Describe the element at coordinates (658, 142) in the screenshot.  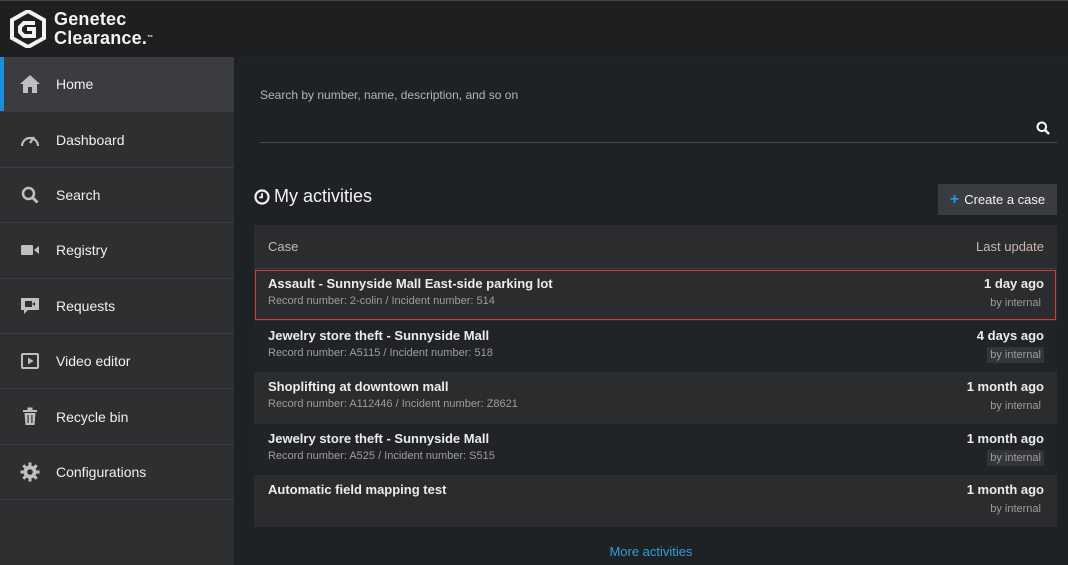
I see `search-underline` at that location.